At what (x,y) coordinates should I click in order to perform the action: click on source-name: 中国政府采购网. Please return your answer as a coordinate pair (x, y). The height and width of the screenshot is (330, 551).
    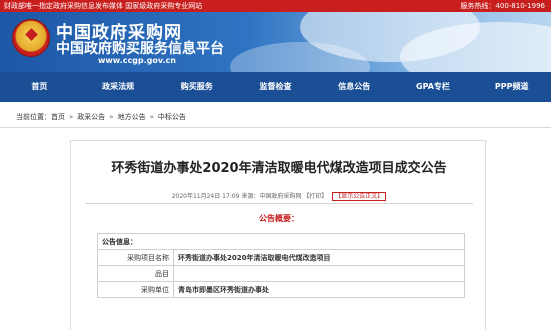
    Looking at the image, I should click on (280, 196).